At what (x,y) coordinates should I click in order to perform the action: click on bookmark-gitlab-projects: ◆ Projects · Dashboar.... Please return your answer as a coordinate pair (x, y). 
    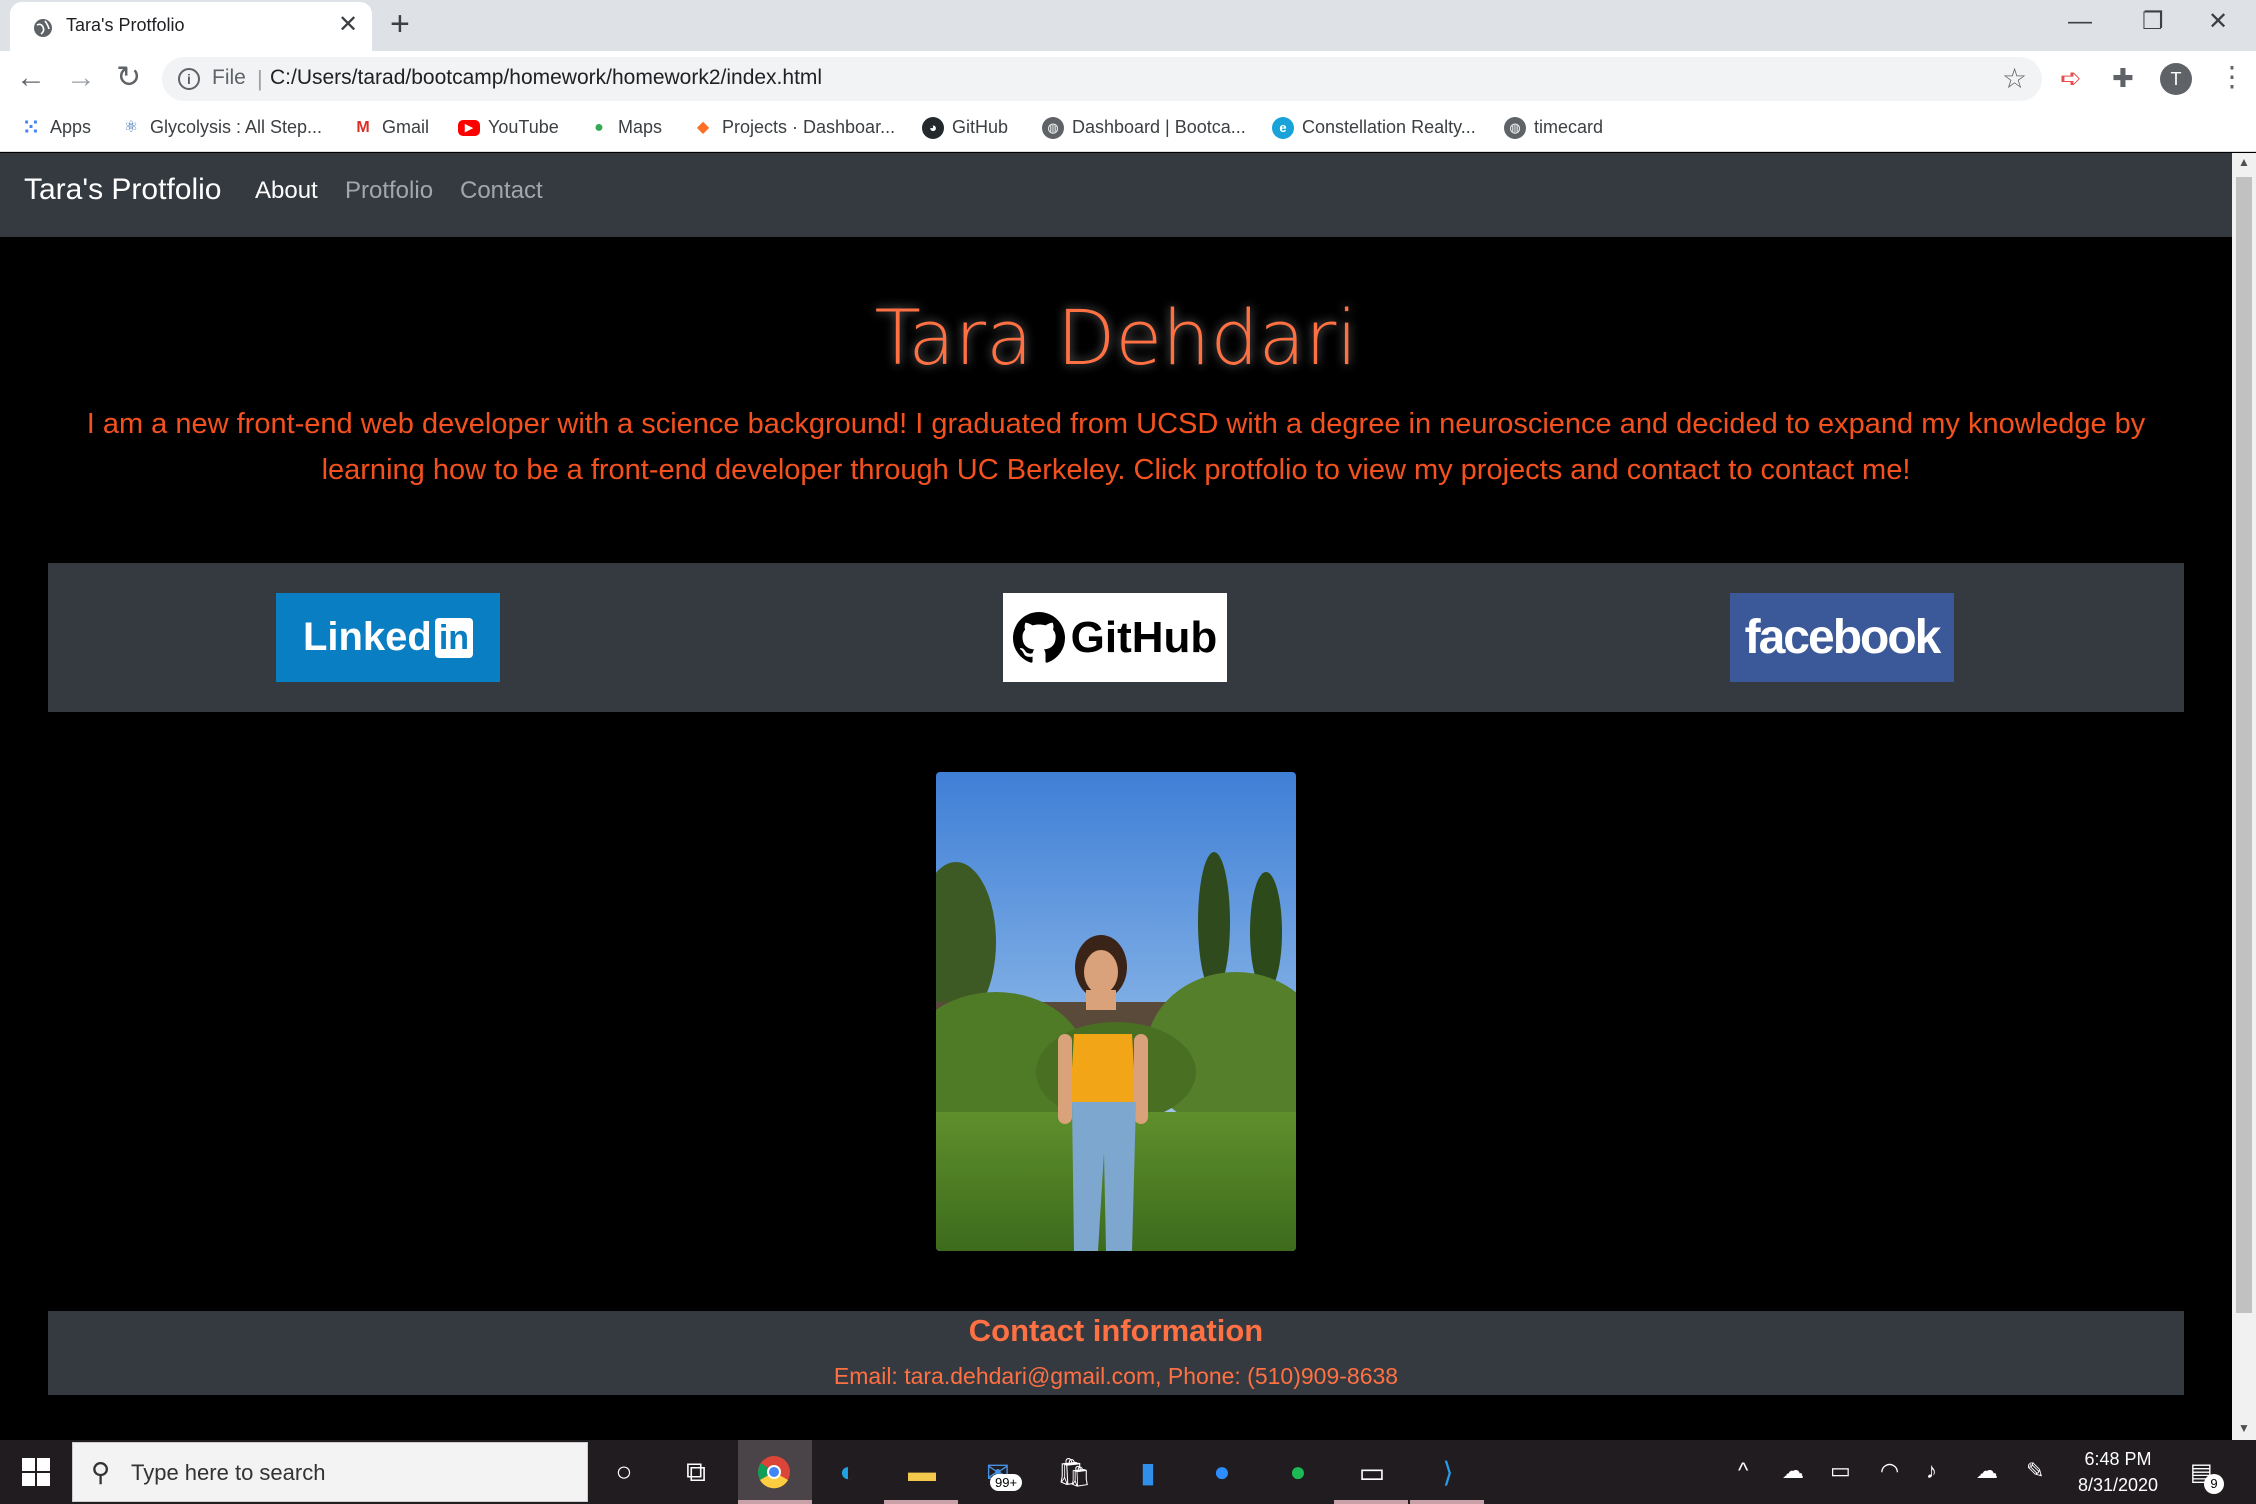
    Looking at the image, I should click on (793, 128).